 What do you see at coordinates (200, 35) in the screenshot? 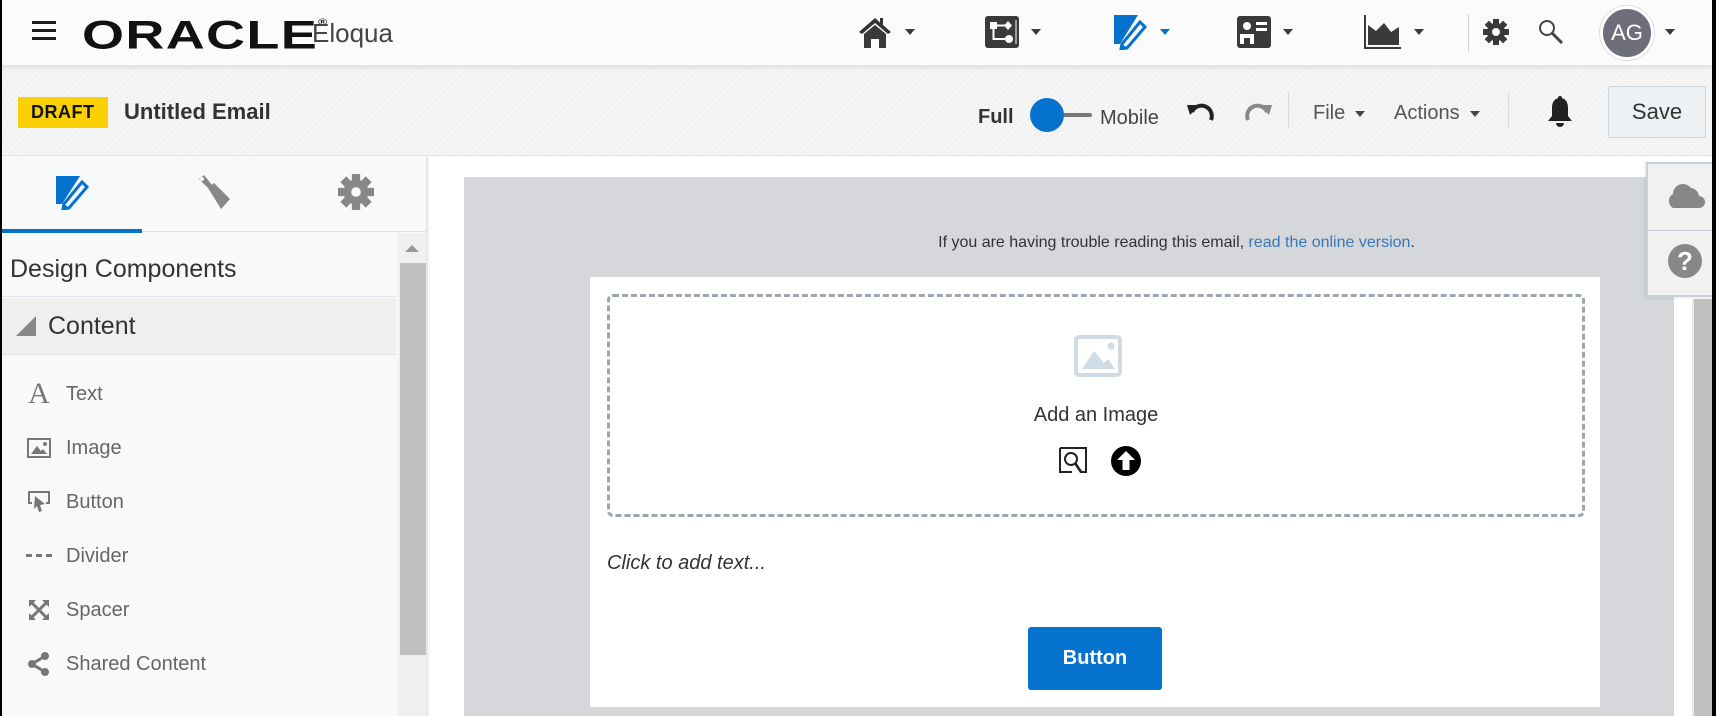
I see `brand-name: ORACLE` at bounding box center [200, 35].